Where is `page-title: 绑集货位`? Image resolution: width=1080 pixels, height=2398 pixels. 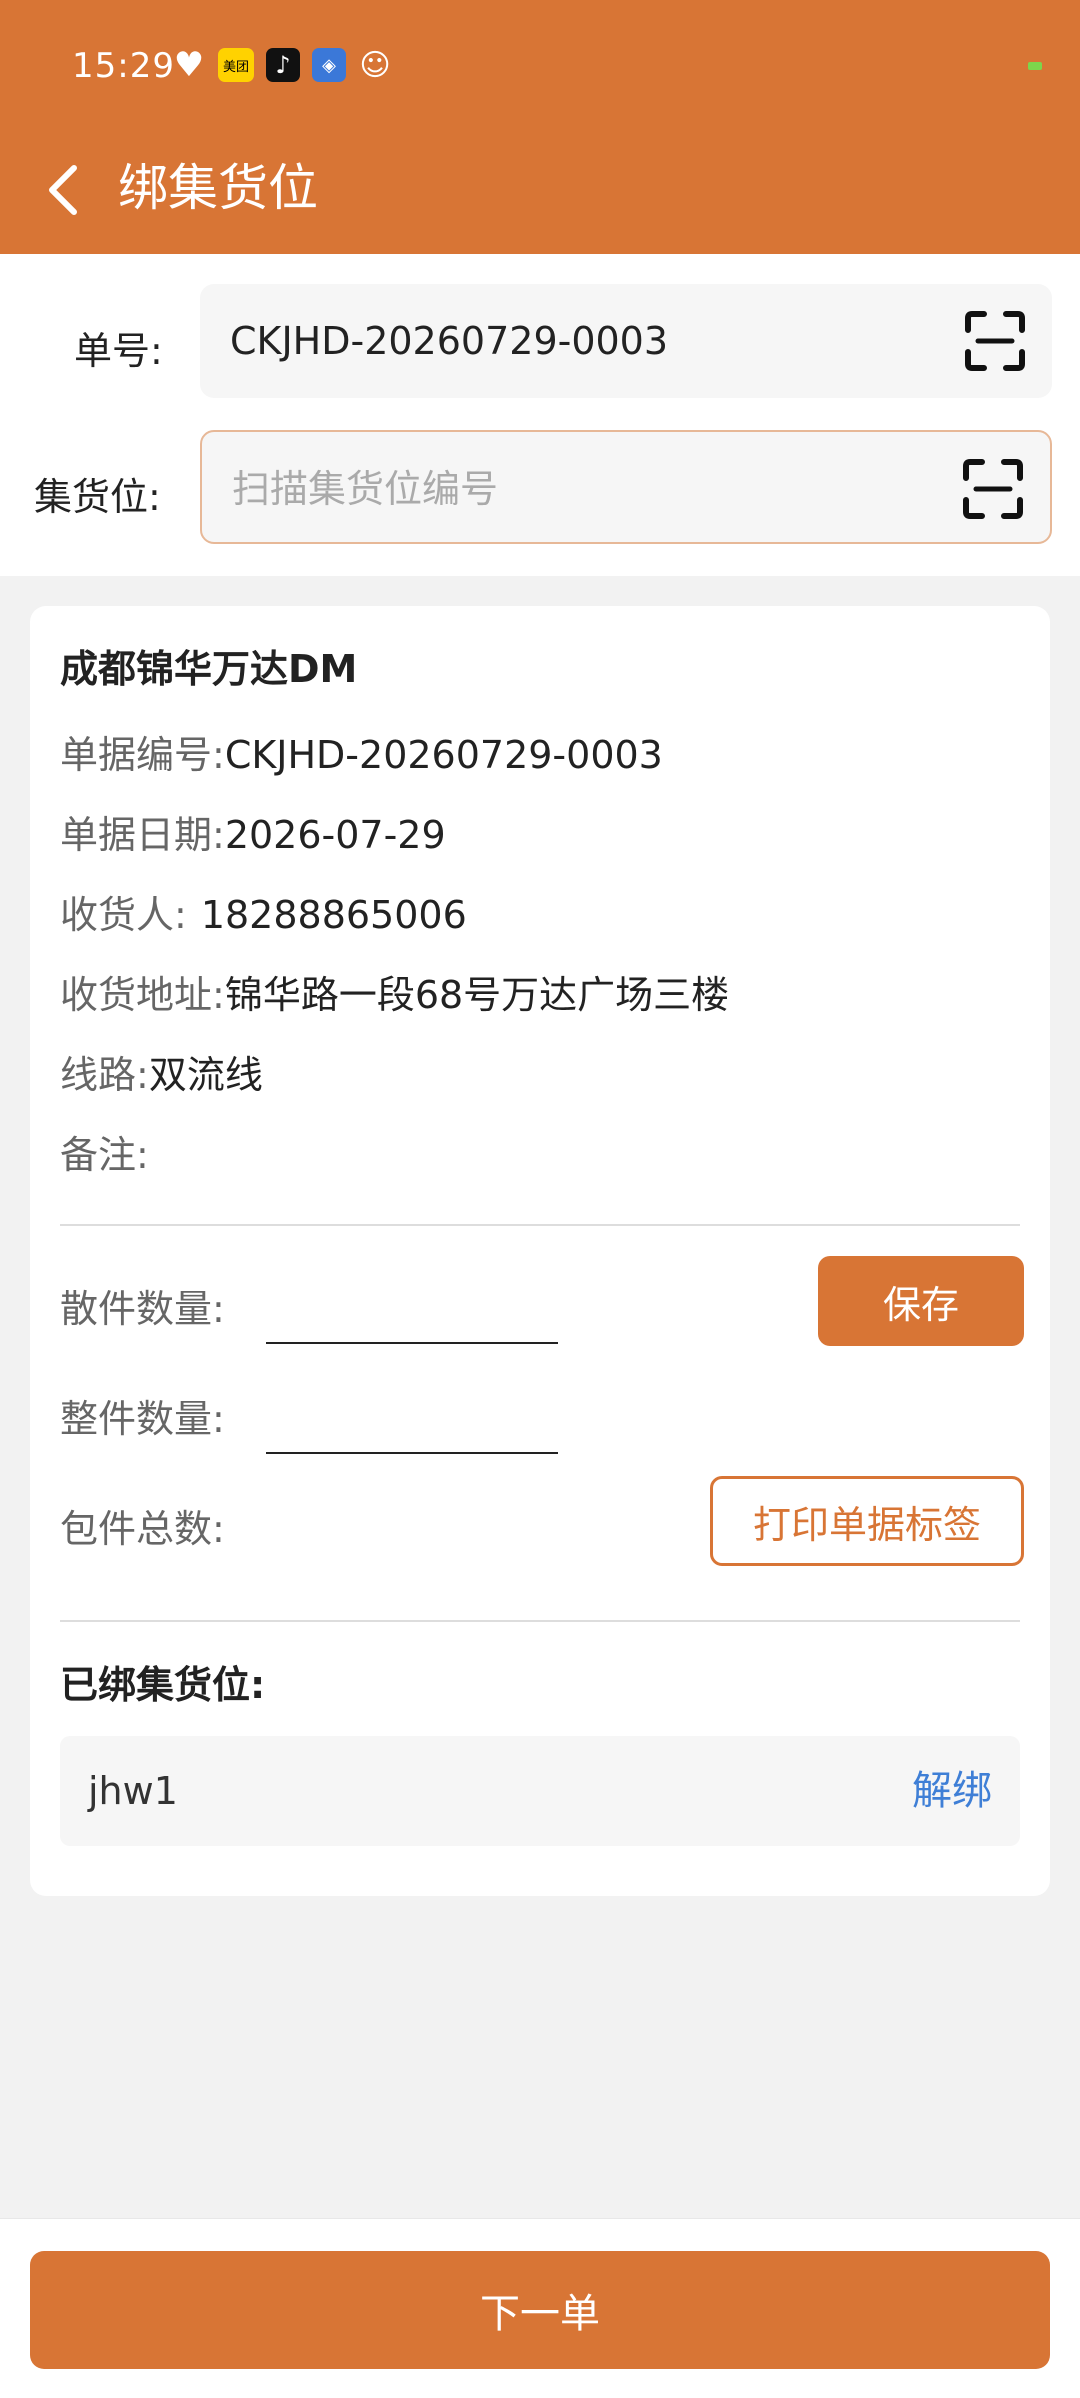
page-title: 绑集货位 is located at coordinates (218, 188).